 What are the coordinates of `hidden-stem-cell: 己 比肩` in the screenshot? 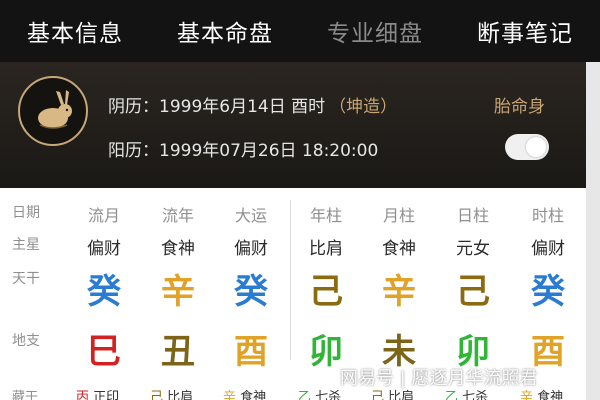 It's located at (172, 395).